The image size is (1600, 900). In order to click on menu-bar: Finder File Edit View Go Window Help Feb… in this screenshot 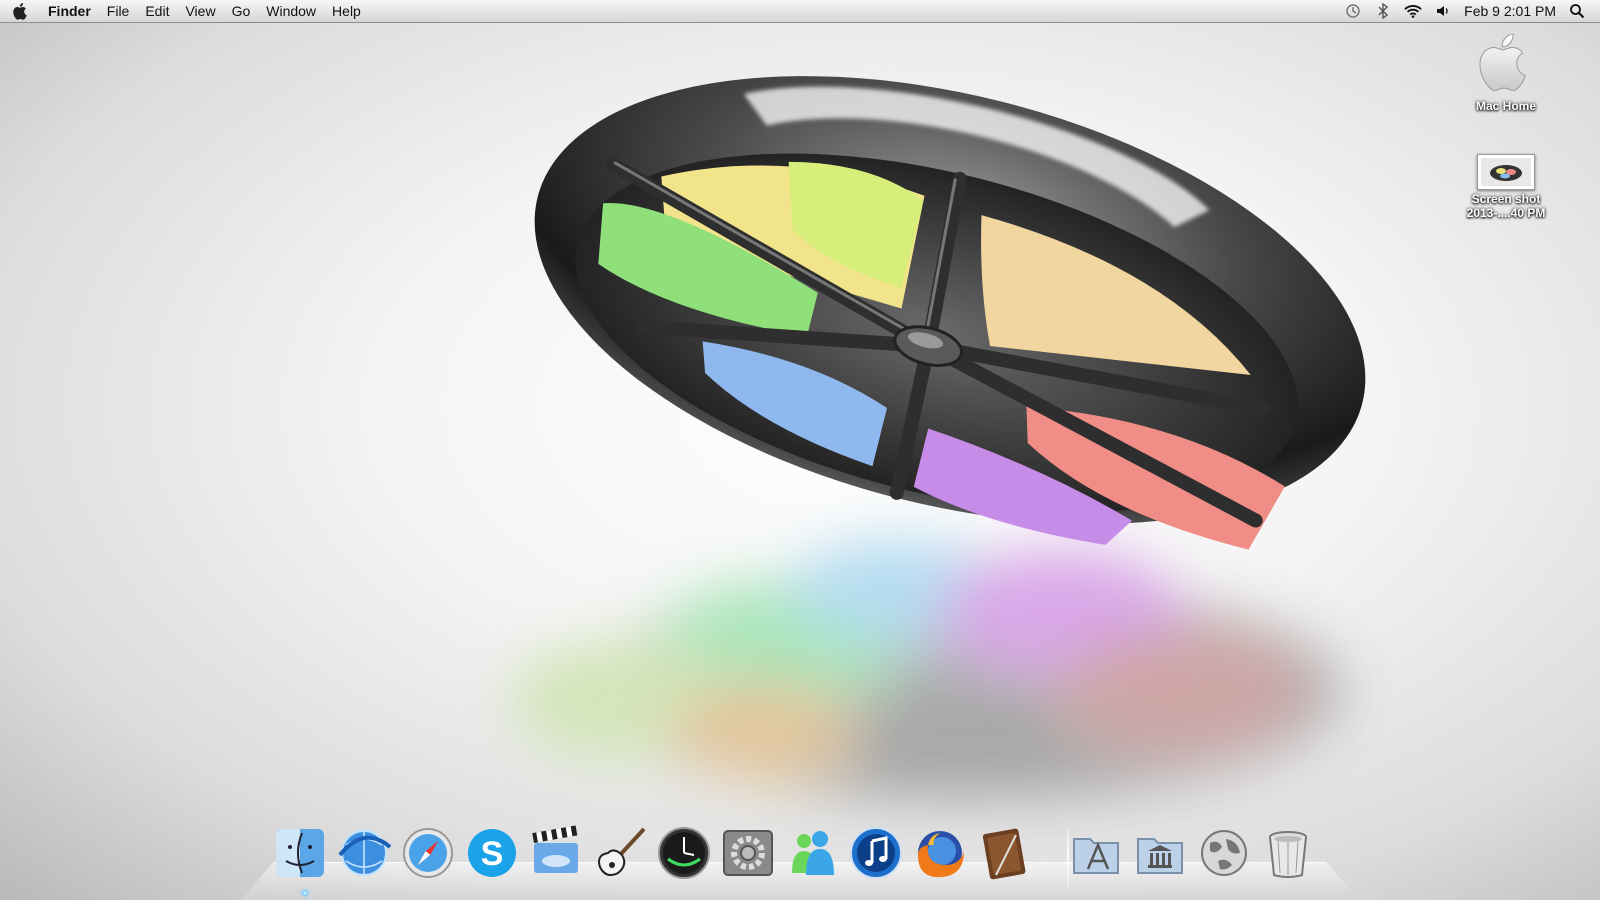, I will do `click(800, 11)`.